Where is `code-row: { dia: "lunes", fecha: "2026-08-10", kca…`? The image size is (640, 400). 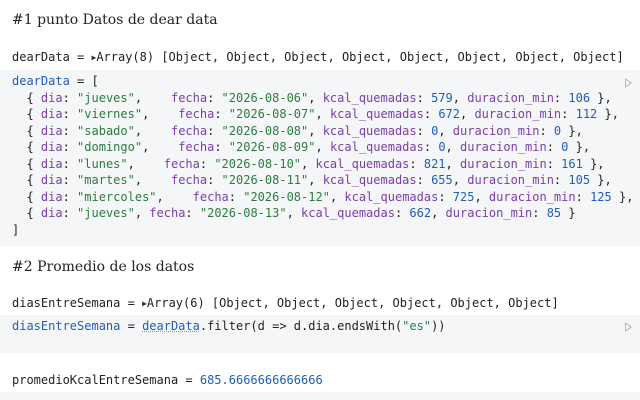 code-row: { dia: "lunes", fecha: "2026-08-10", kca… is located at coordinates (308, 163).